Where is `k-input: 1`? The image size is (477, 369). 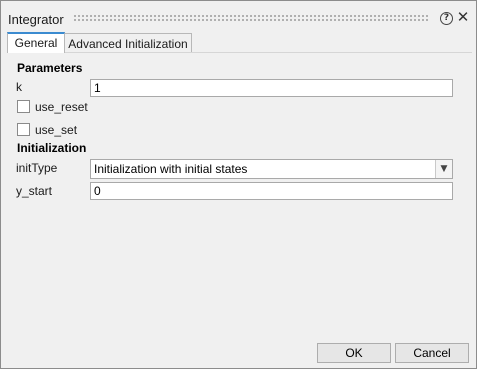
k-input: 1 is located at coordinates (271, 88).